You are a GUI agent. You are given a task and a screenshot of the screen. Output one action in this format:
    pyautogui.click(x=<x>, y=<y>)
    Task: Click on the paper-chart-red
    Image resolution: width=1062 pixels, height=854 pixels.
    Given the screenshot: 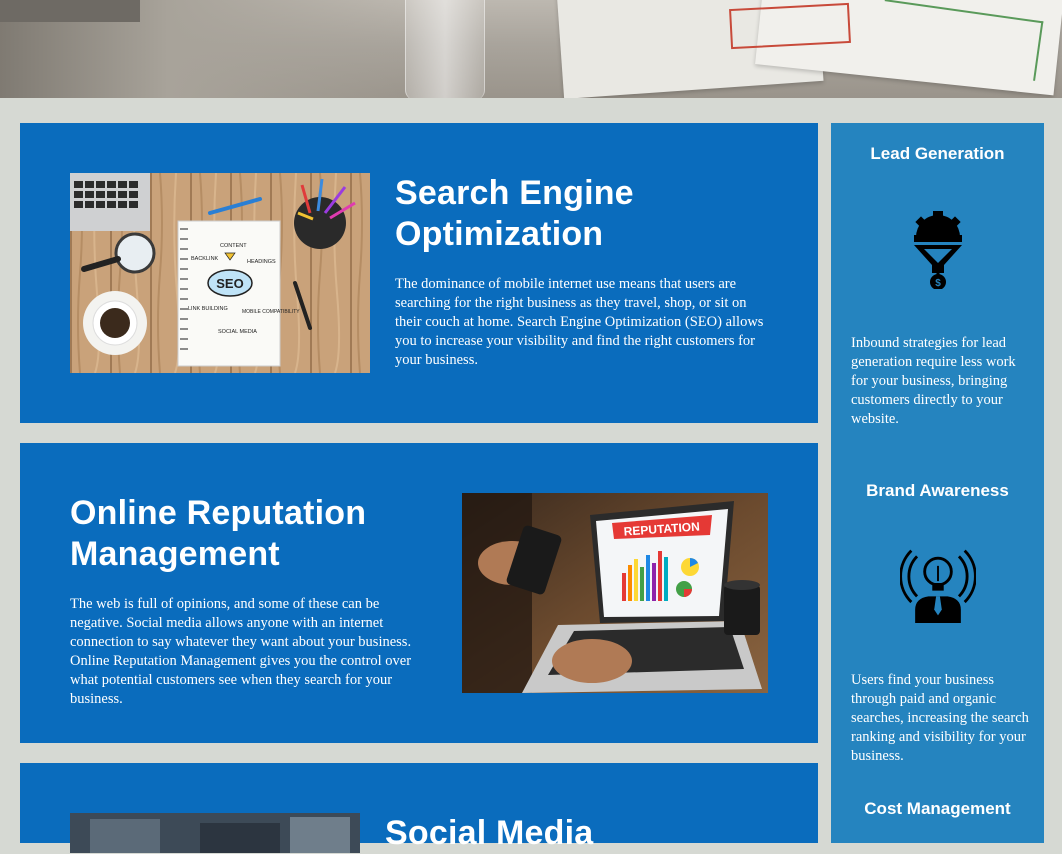 What is the action you would take?
    pyautogui.click(x=790, y=26)
    